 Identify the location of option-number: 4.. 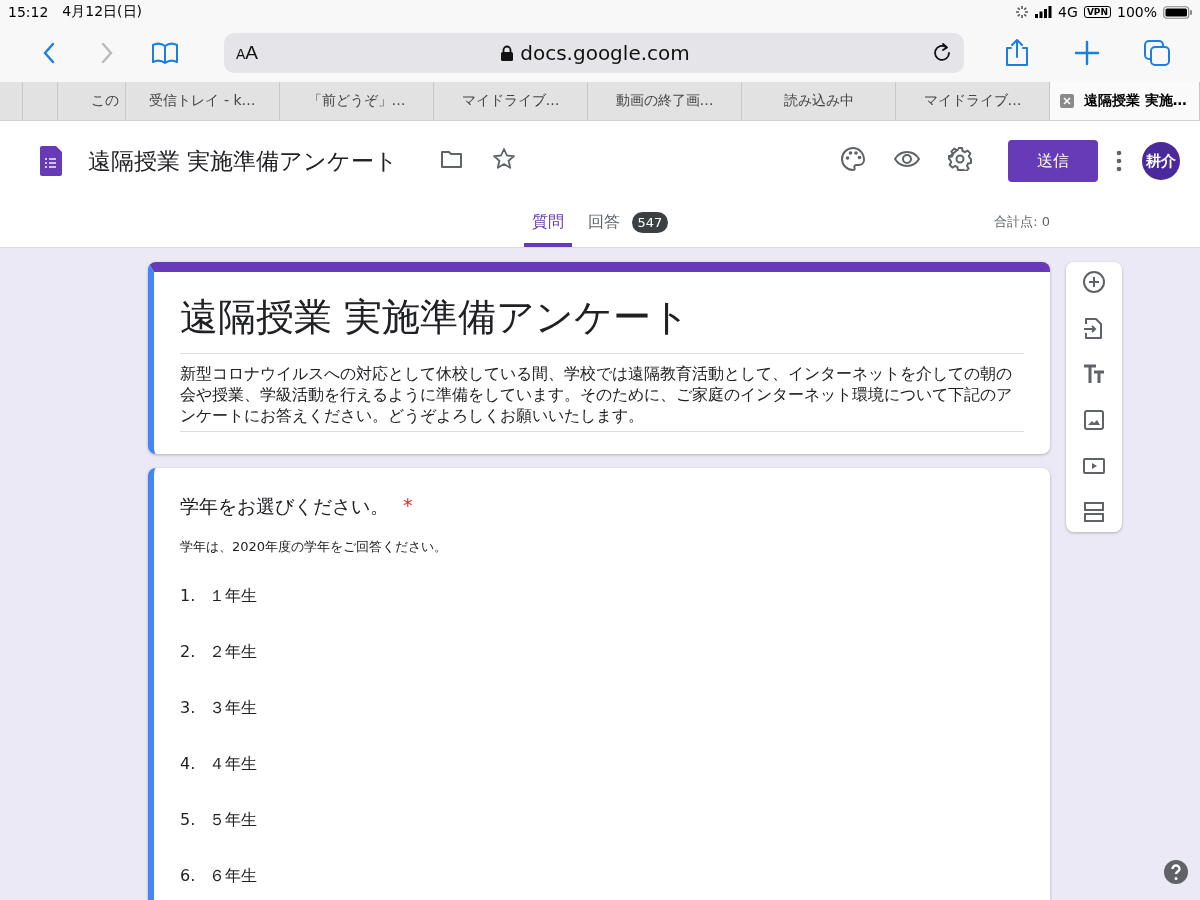
(188, 764).